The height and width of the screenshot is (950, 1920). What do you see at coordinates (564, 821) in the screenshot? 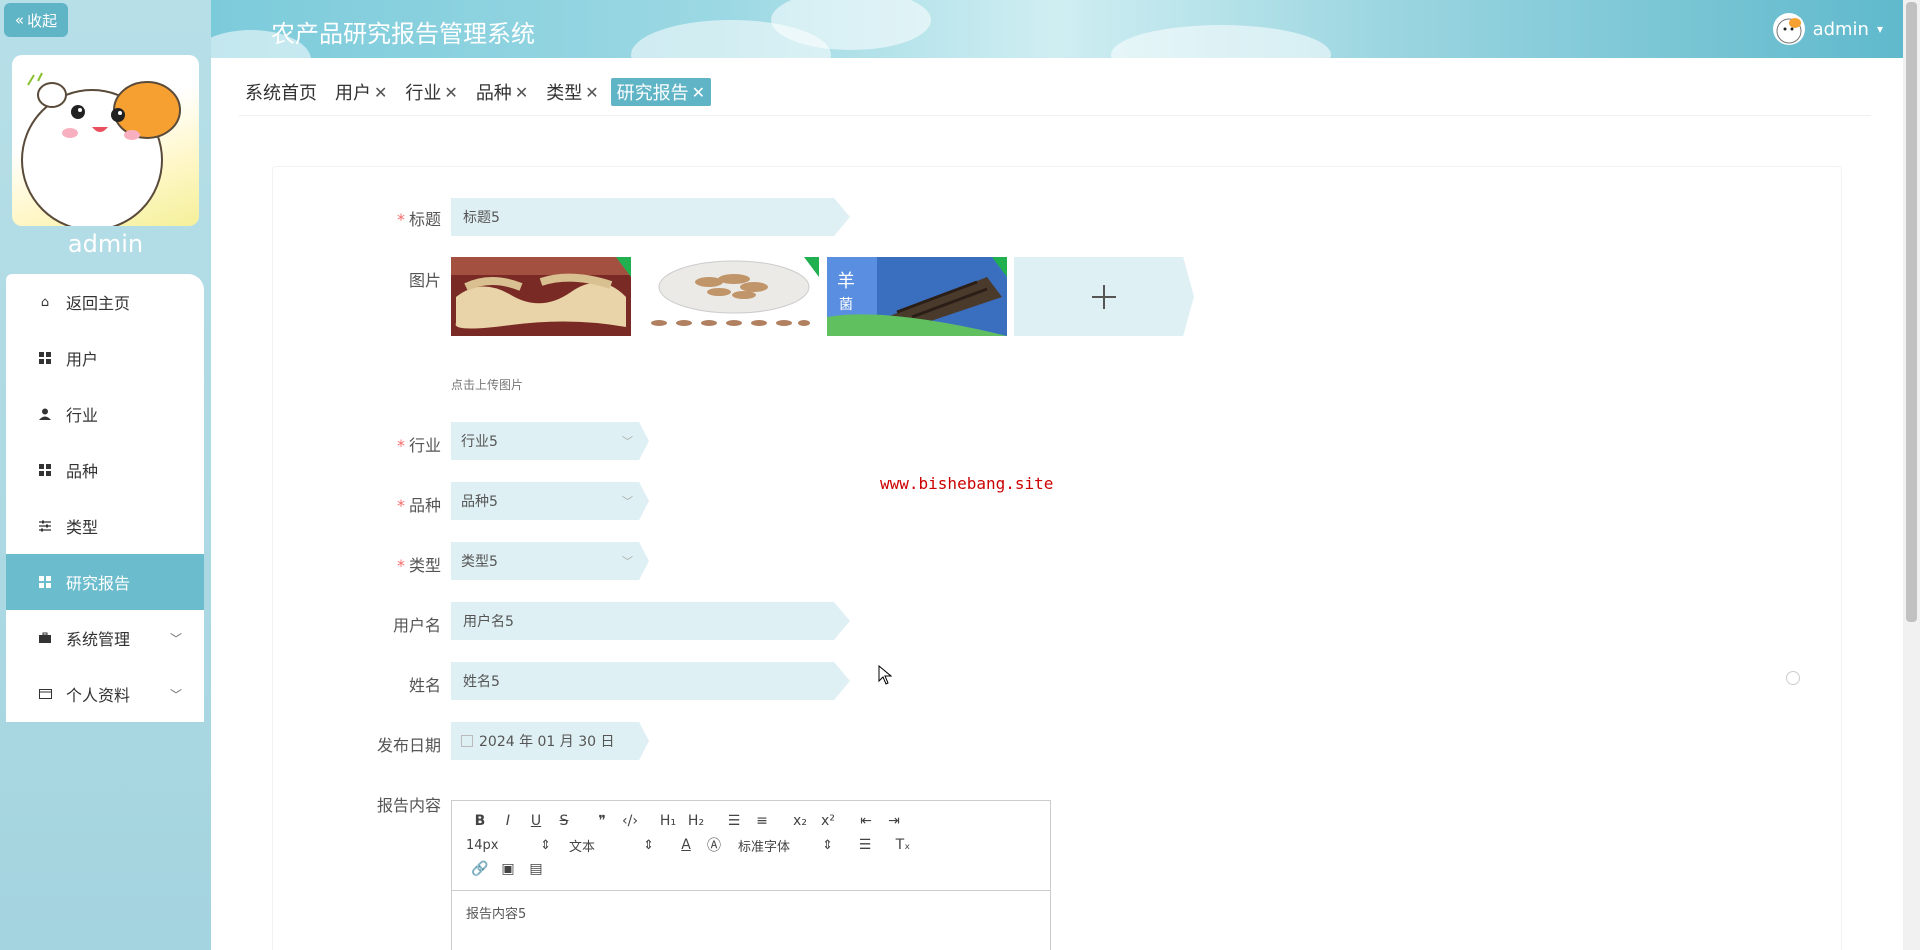
I see `strikethrough-icon: S` at bounding box center [564, 821].